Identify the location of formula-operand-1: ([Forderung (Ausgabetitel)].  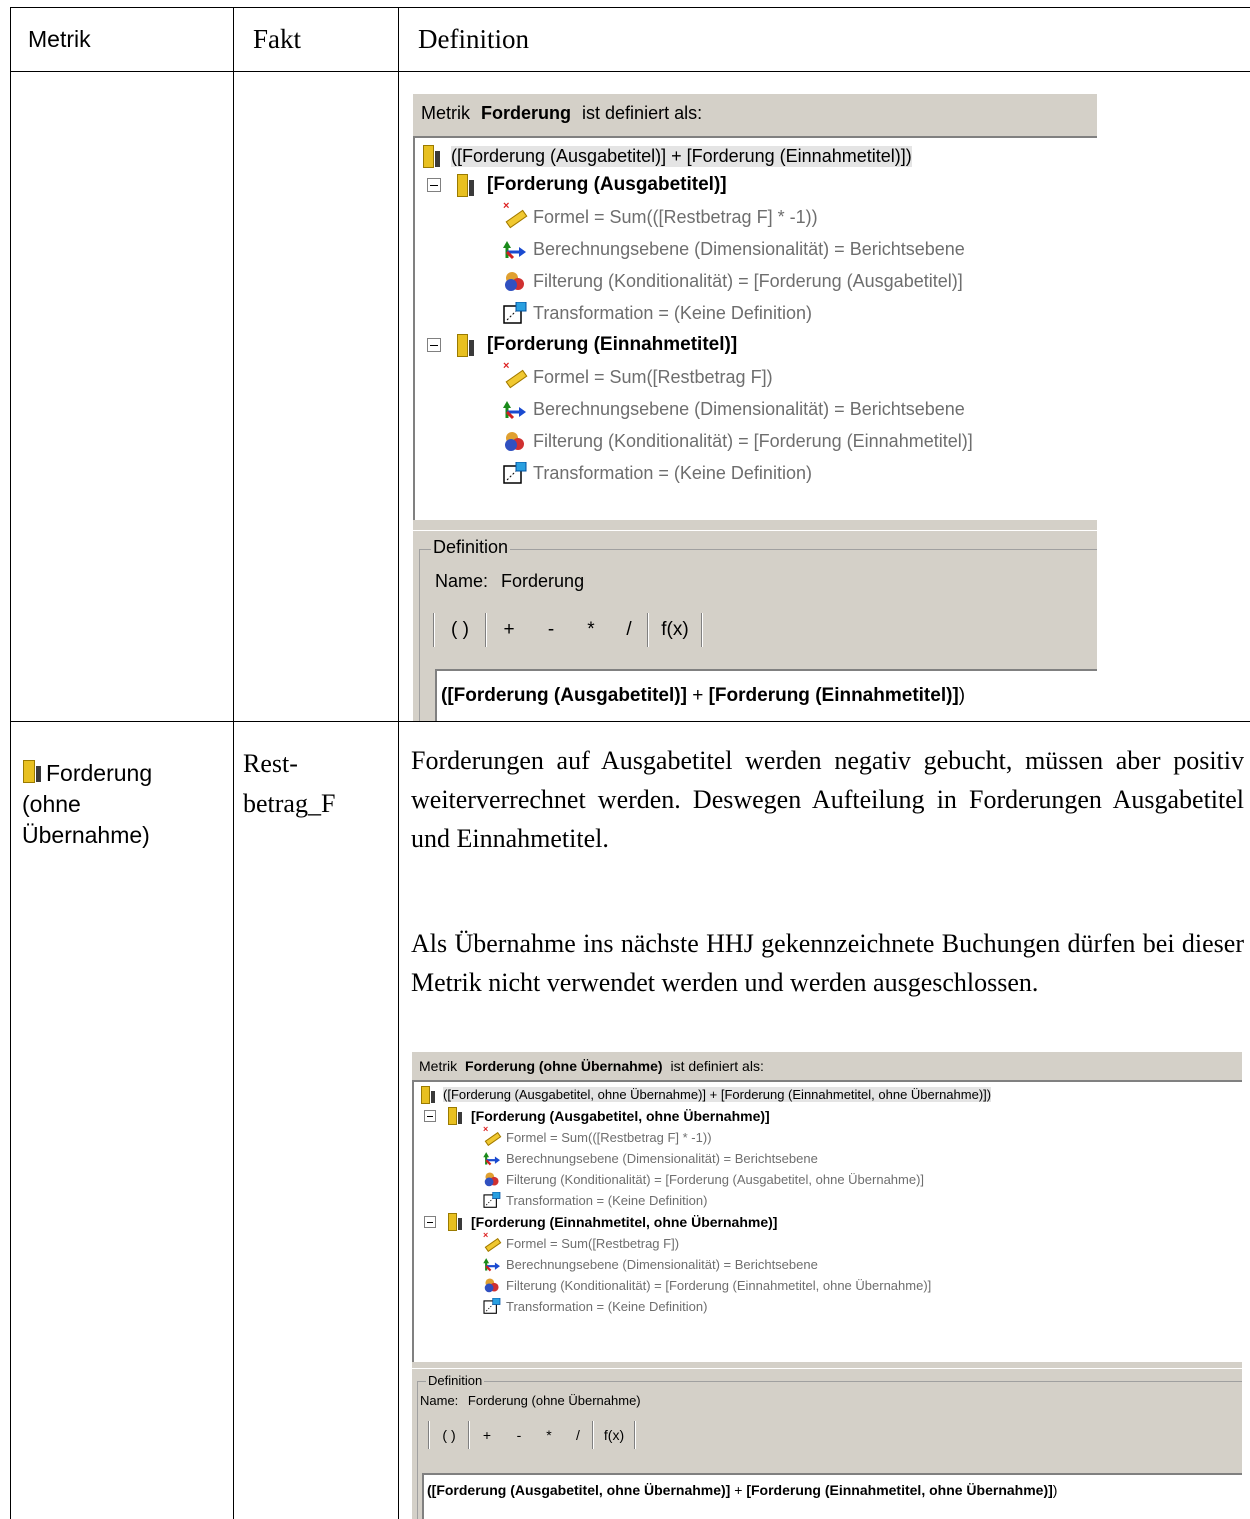
(564, 695).